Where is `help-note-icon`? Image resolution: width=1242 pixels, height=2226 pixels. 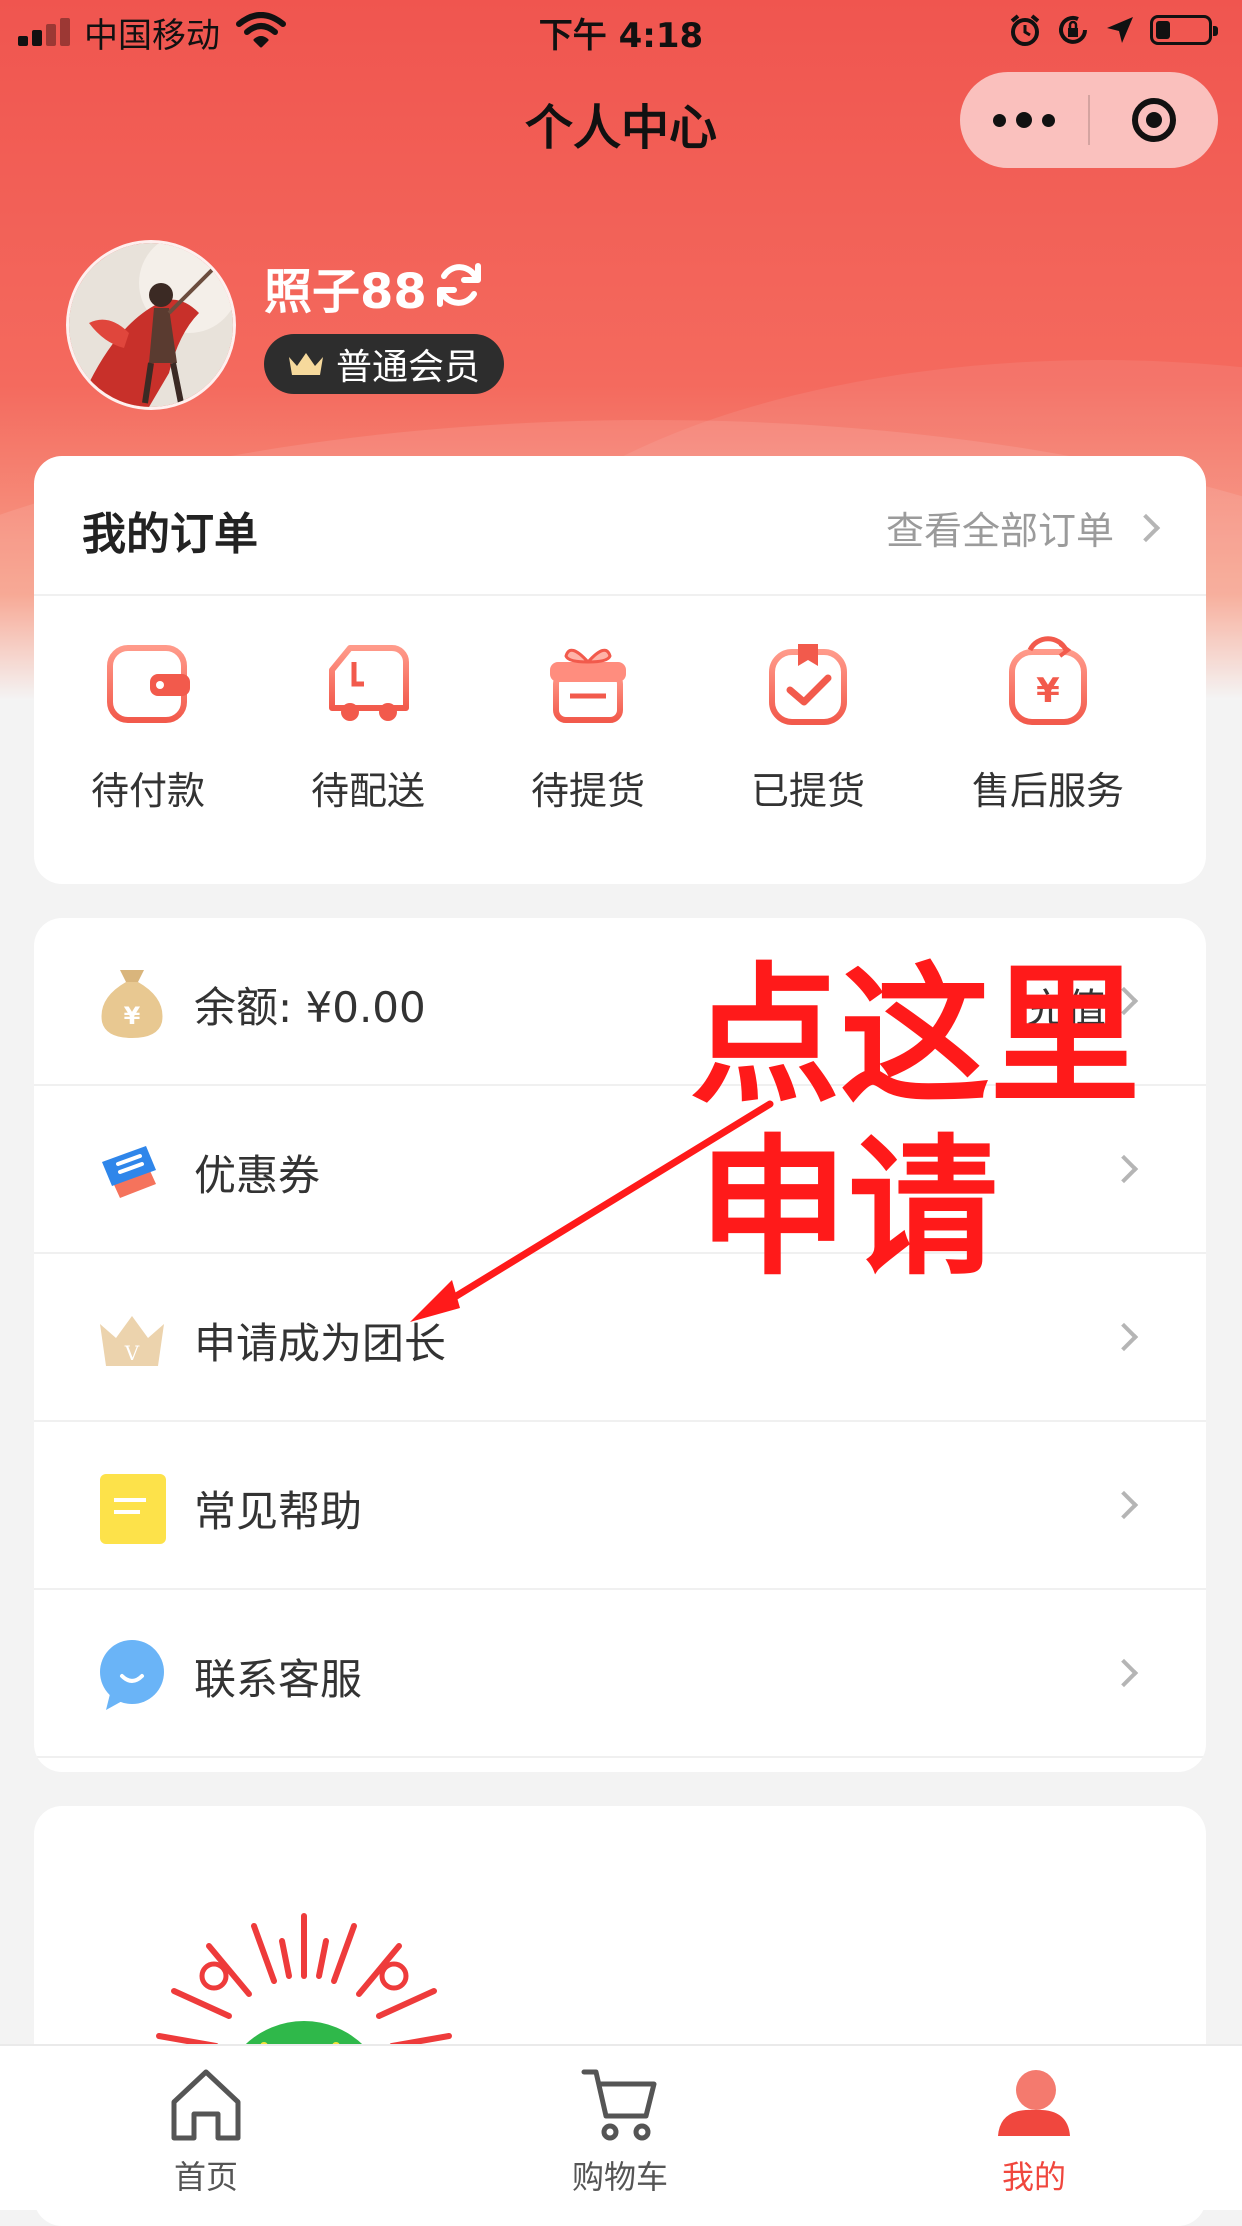 help-note-icon is located at coordinates (133, 1509).